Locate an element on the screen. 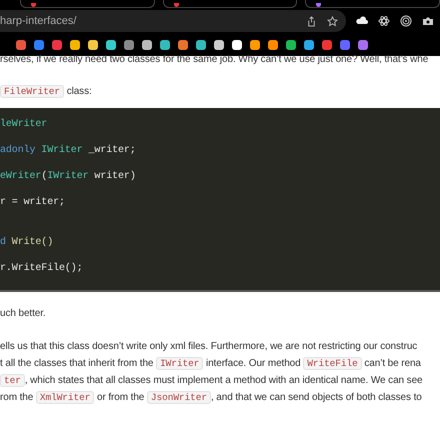 This screenshot has height=440, width=440. code-line: r = writer; is located at coordinates (33, 203).